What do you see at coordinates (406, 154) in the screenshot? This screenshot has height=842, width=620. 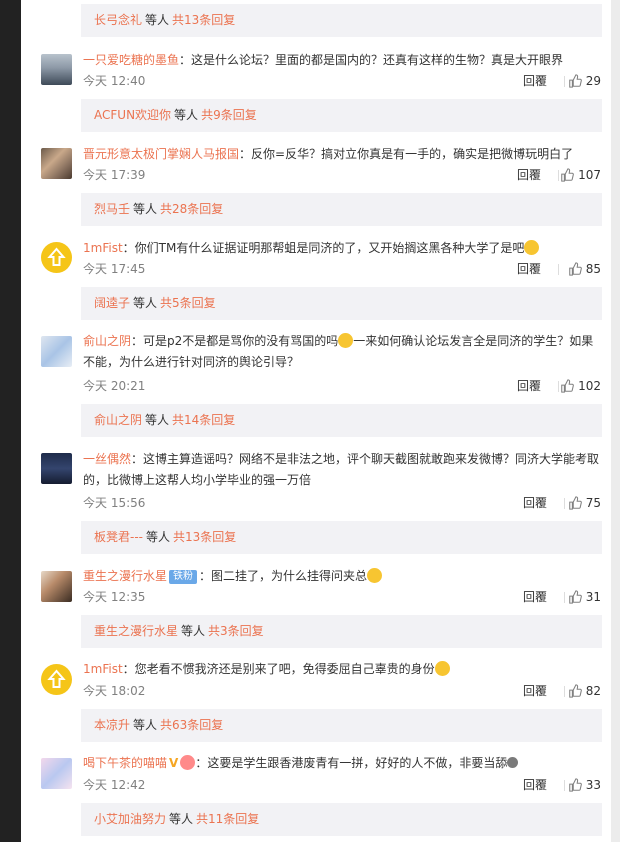 I see `comment-body: ：反你=反华？搞对立你真是有一手的，确实是把微博玩明白了` at bounding box center [406, 154].